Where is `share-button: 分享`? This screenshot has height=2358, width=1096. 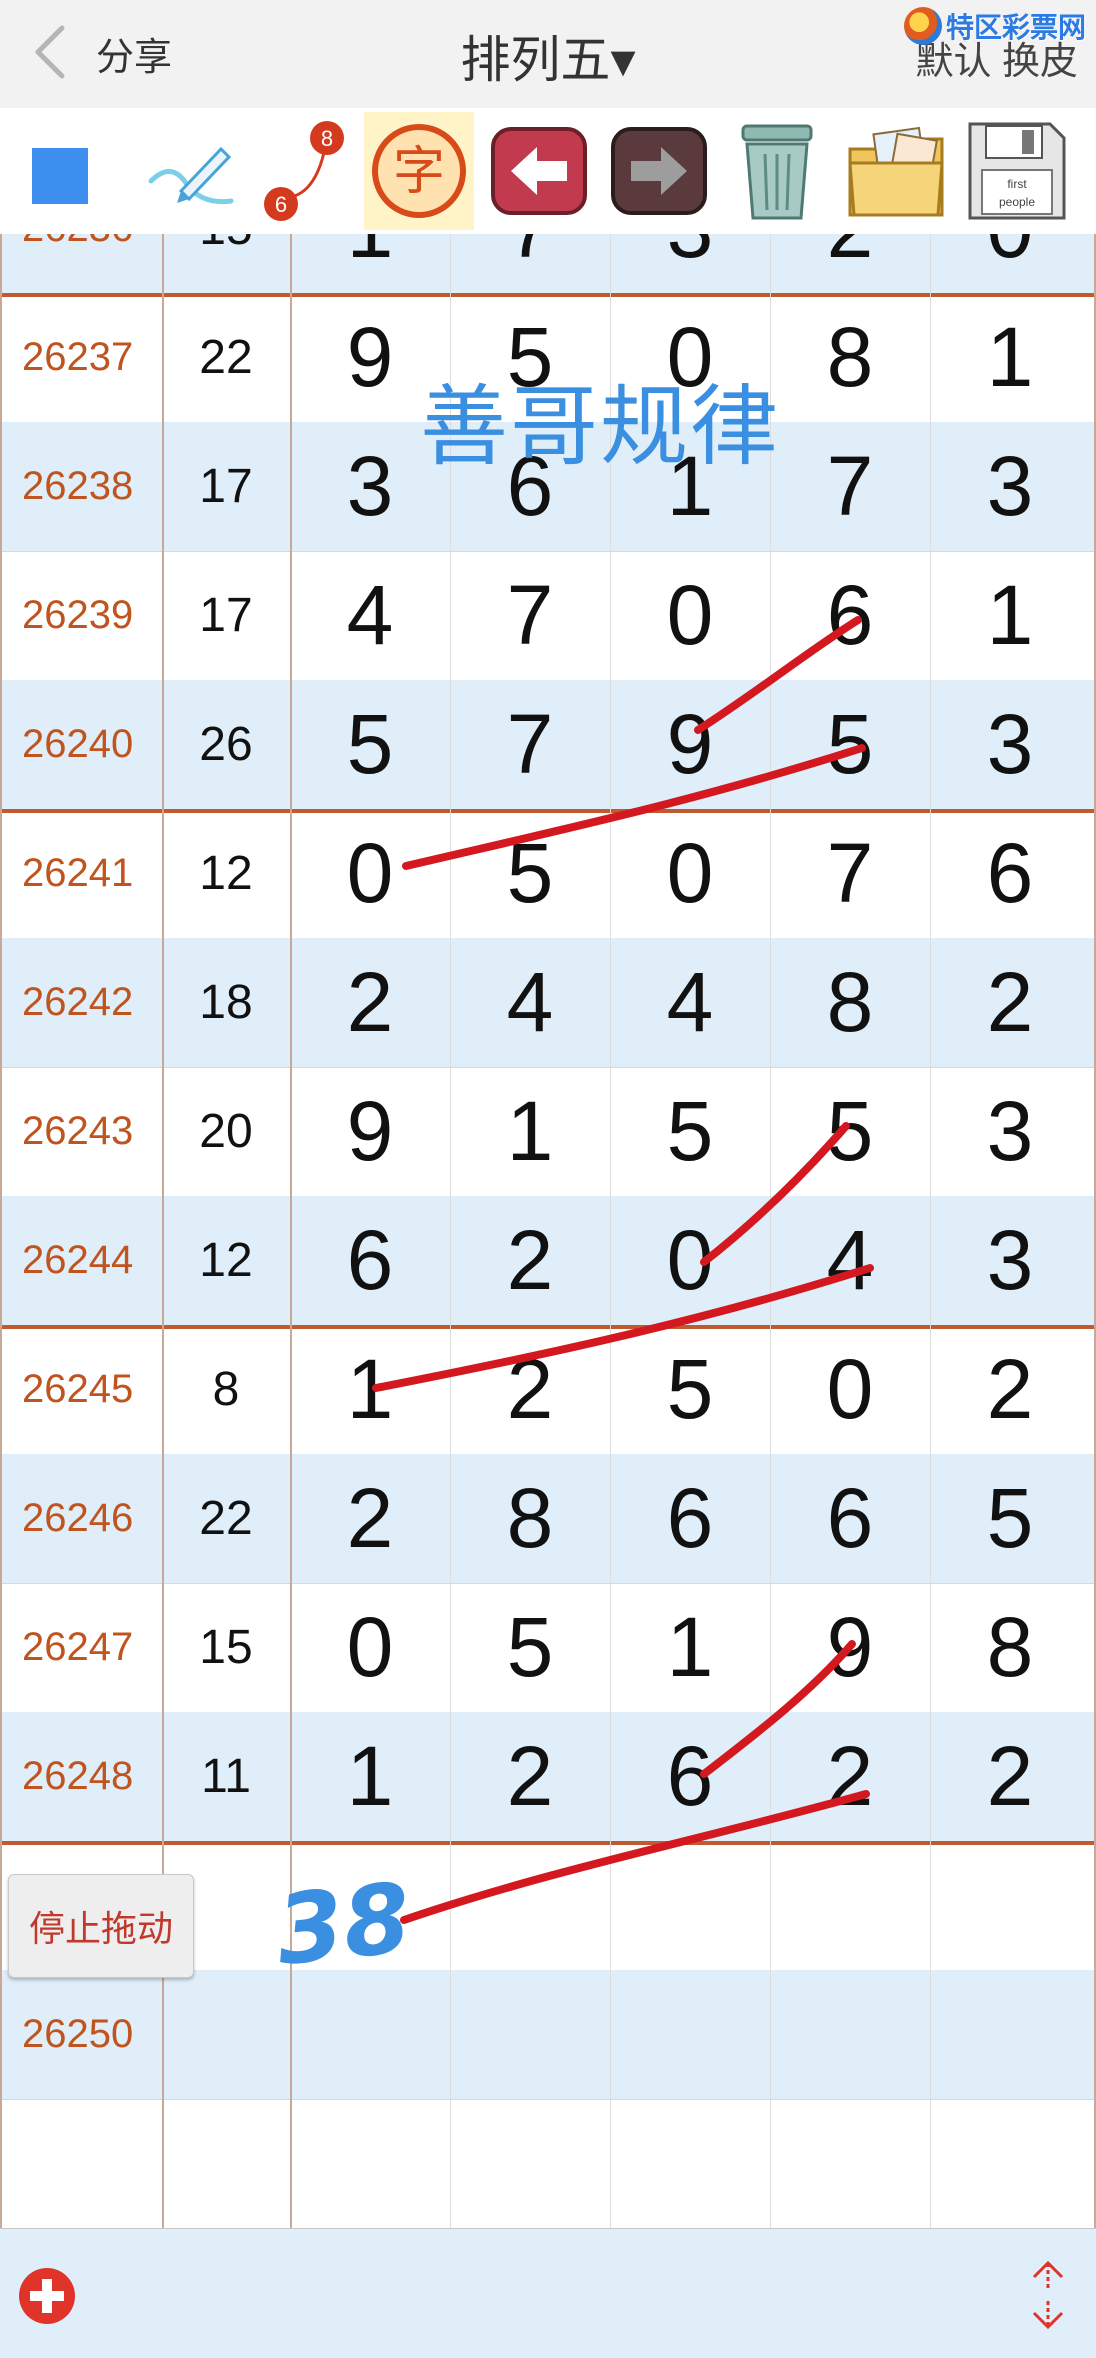
share-button: 分享 is located at coordinates (134, 53).